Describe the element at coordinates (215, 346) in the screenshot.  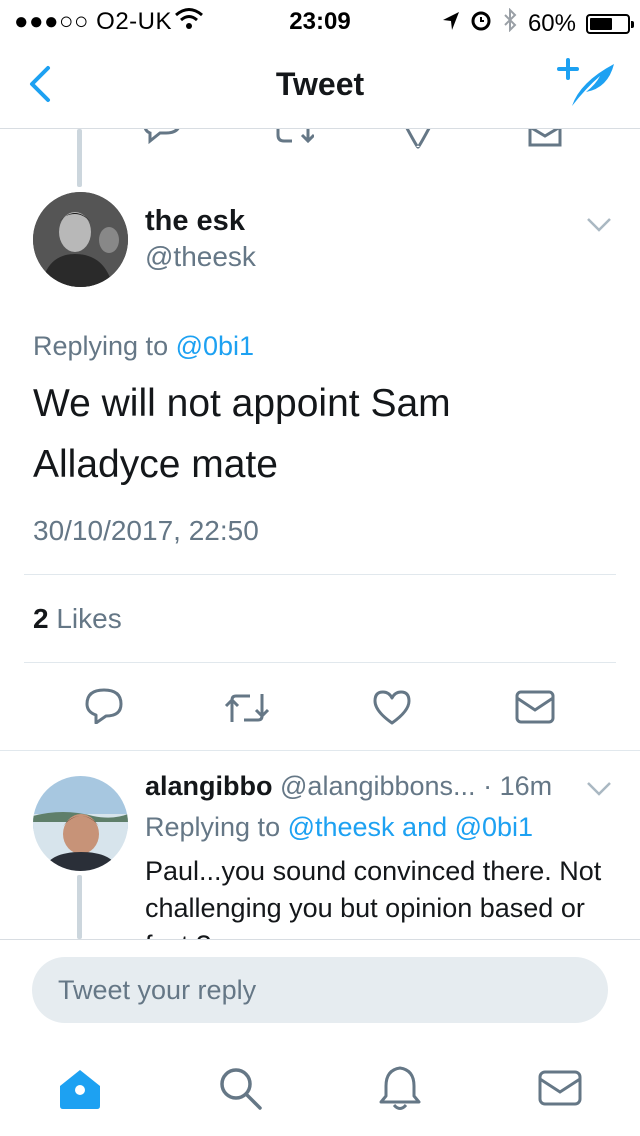
I see `replying-to-link: @0bi1` at that location.